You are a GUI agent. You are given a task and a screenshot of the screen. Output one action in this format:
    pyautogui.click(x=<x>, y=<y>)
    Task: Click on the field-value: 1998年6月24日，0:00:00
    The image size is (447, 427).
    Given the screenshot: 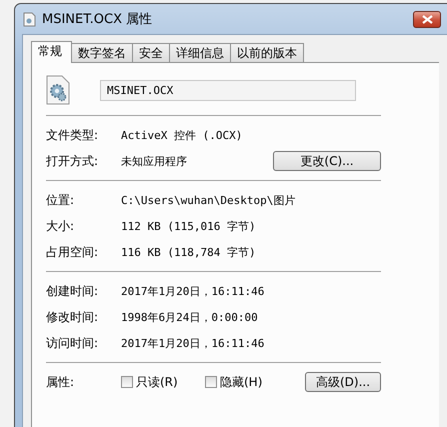 What is the action you would take?
    pyautogui.click(x=190, y=317)
    